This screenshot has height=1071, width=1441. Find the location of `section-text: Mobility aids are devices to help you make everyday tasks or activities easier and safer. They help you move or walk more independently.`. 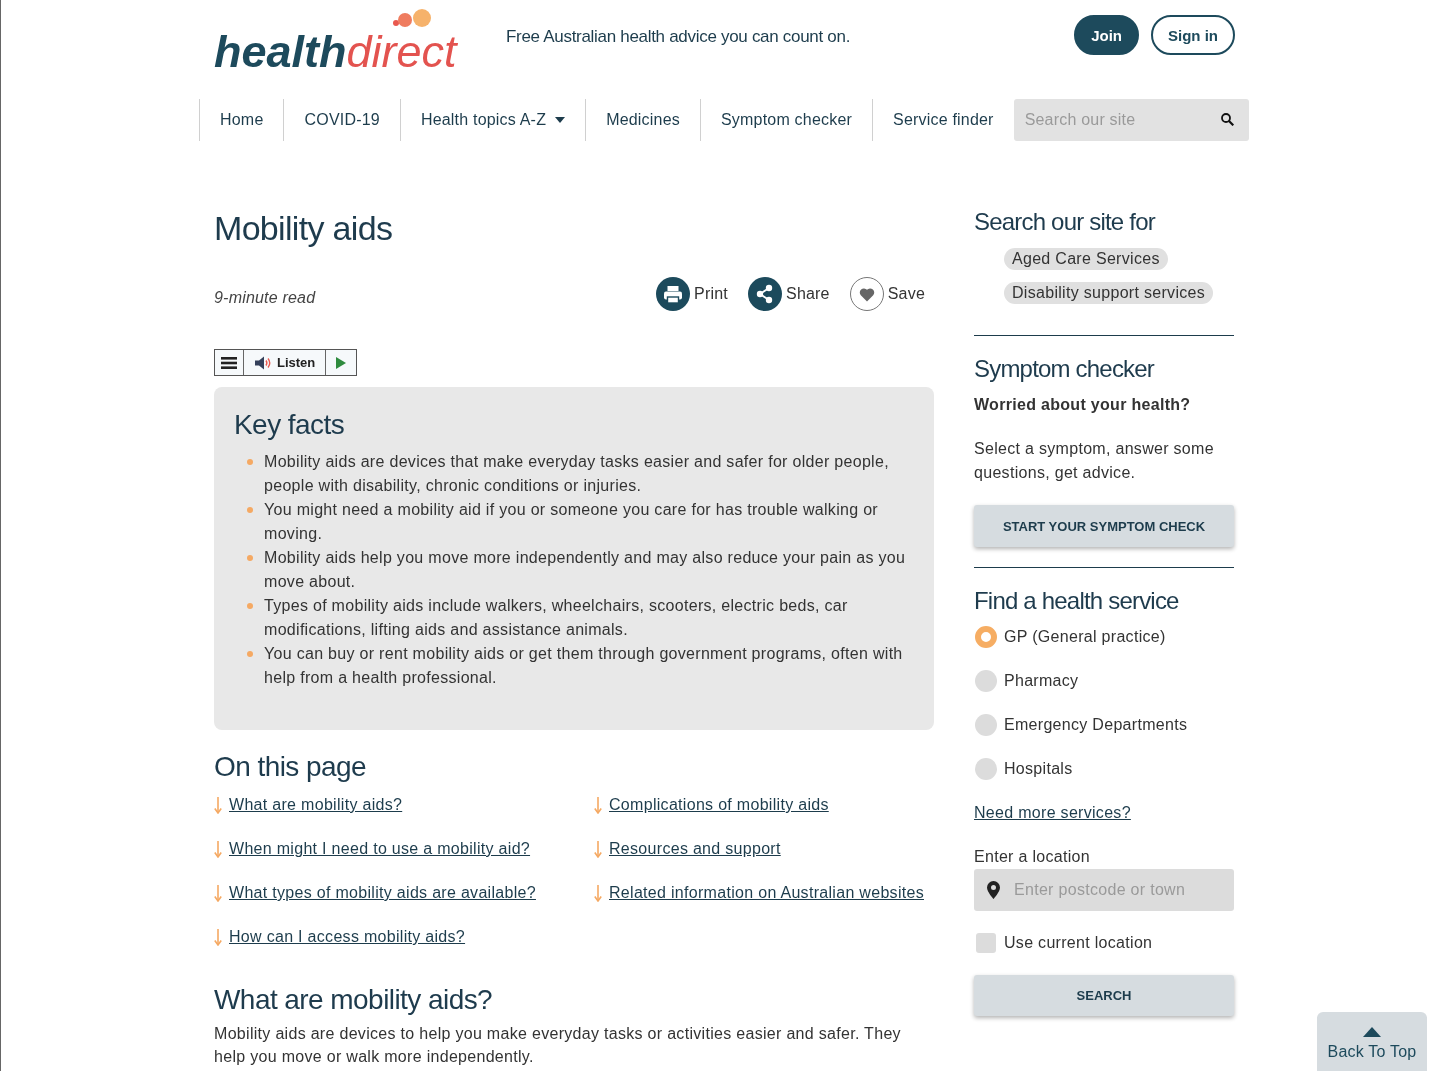

section-text: Mobility aids are devices to help you make everyday tasks or activities easier and safer. They help you move or walk more independently. is located at coordinates (558, 1045).